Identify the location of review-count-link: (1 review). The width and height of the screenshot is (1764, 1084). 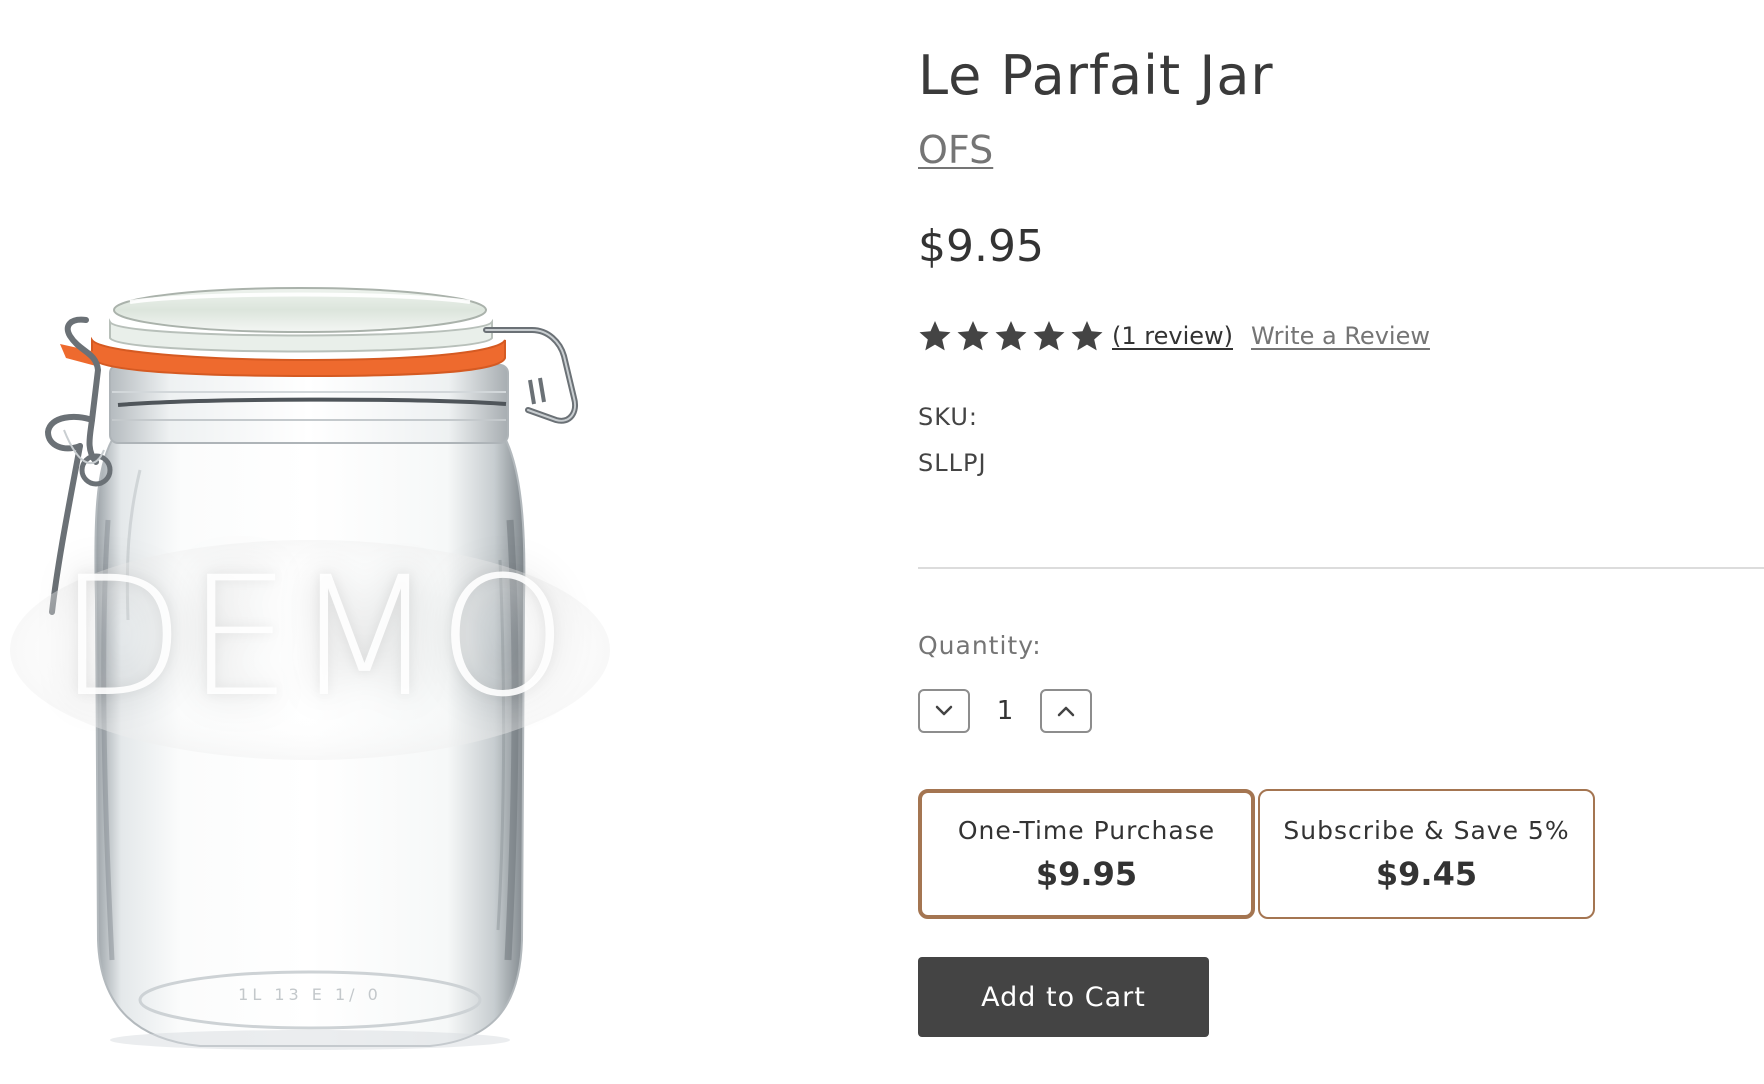
(1172, 336).